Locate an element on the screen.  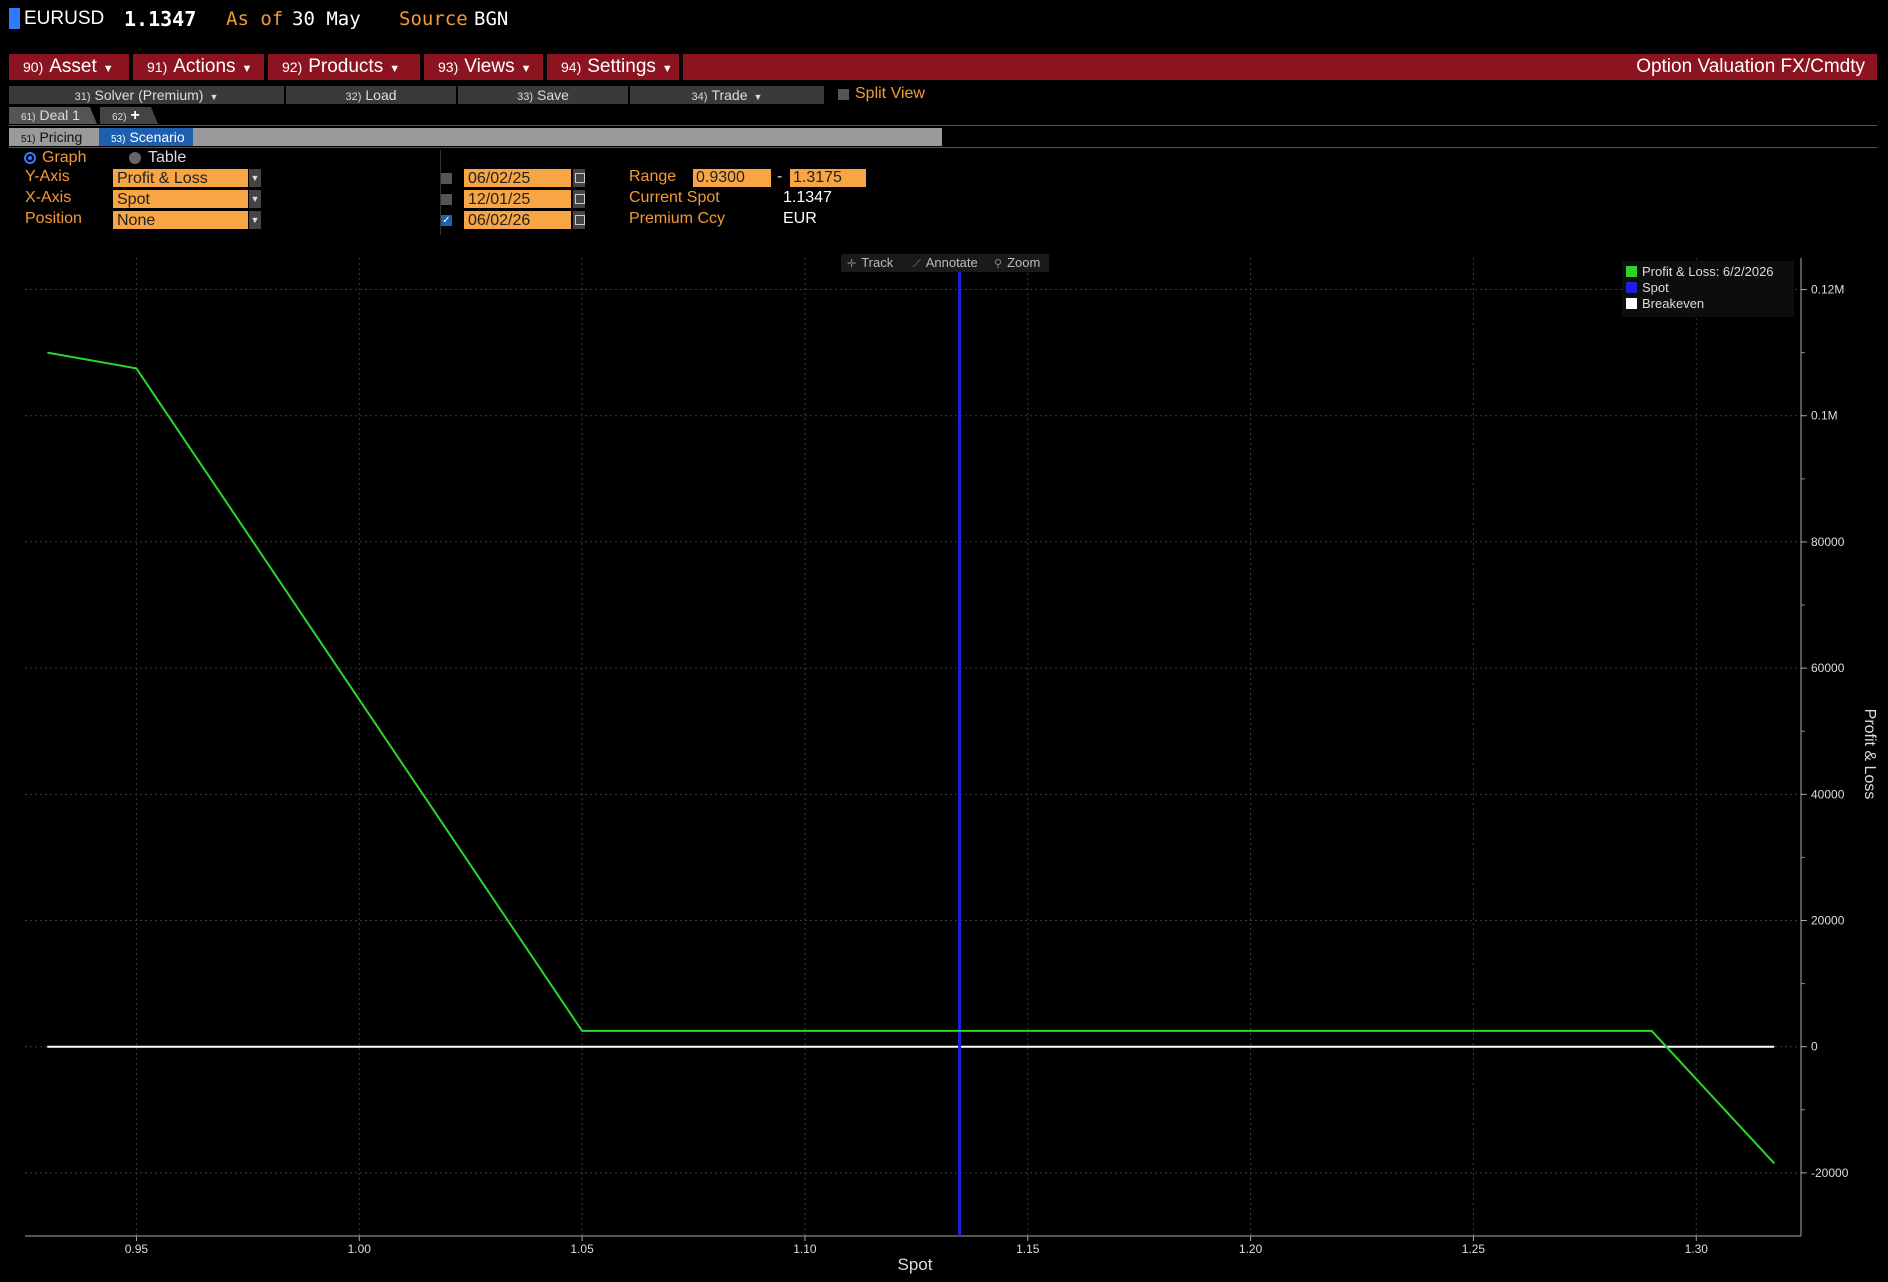
magnifier-icon: ⚲ is located at coordinates (998, 264).